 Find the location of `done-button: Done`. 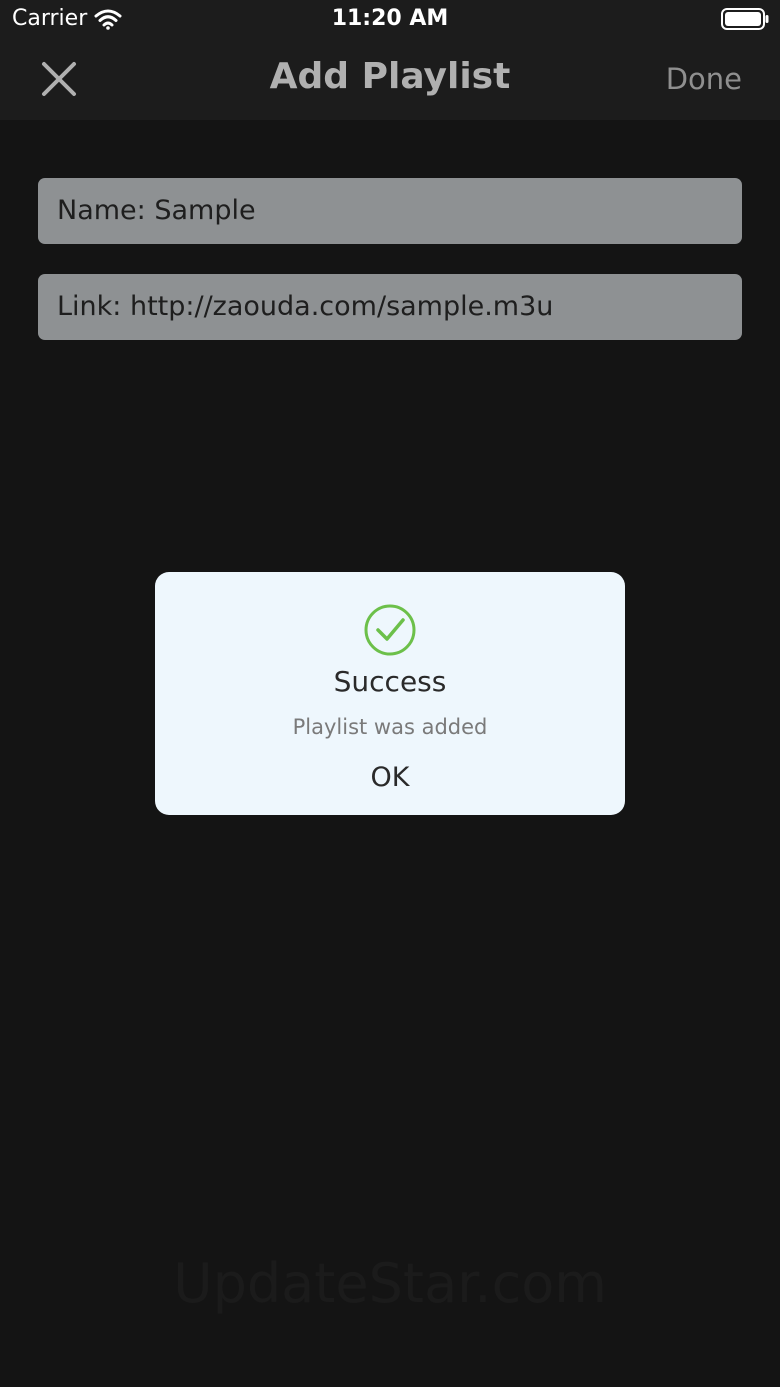

done-button: Done is located at coordinates (704, 79).